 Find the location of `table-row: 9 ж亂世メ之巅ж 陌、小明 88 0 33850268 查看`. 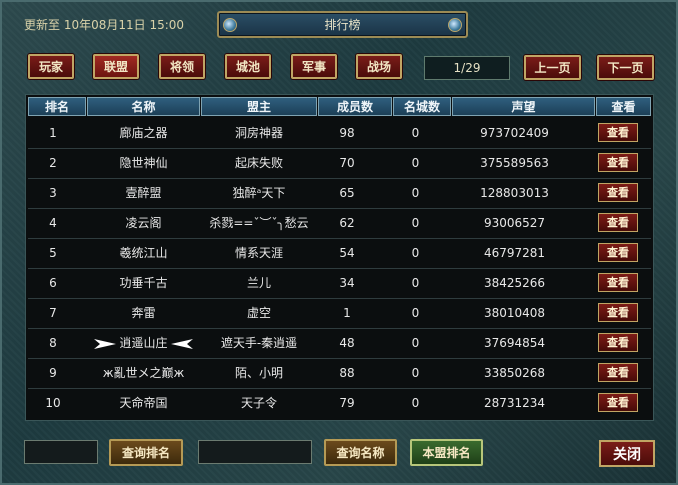

table-row: 9 ж亂世メ之巅ж 陌、小明 88 0 33850268 查看 is located at coordinates (339, 374).